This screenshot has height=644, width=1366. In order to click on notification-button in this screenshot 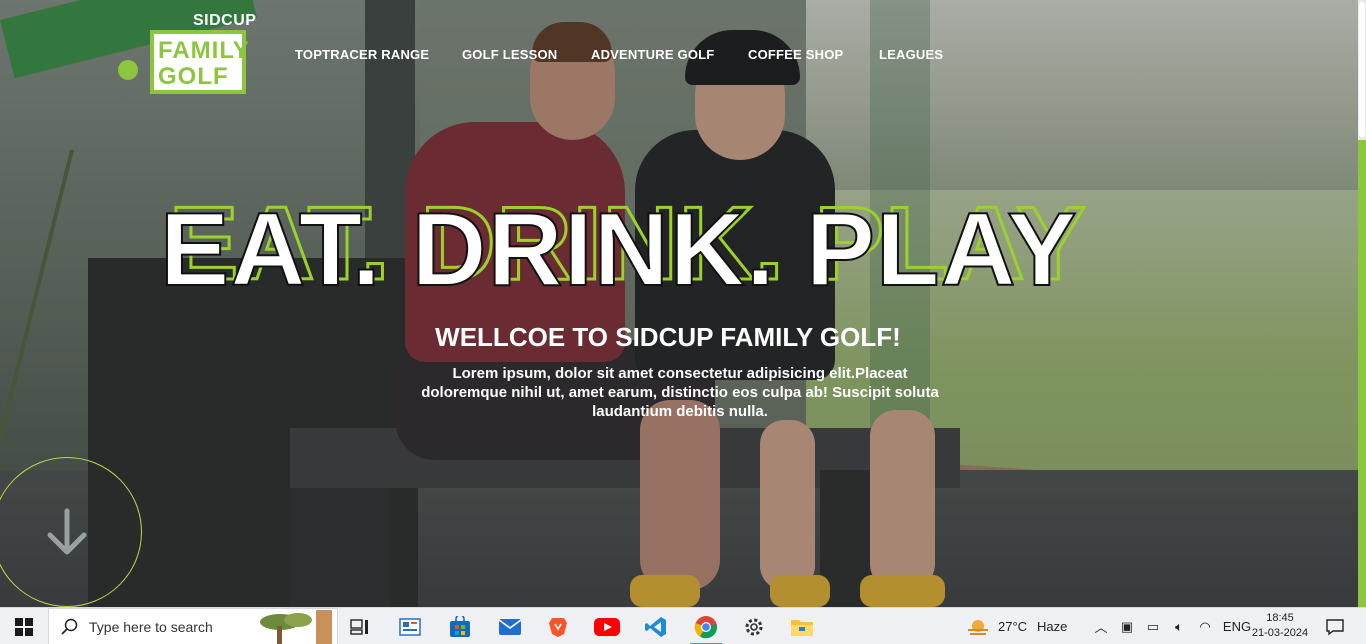, I will do `click(1335, 626)`.